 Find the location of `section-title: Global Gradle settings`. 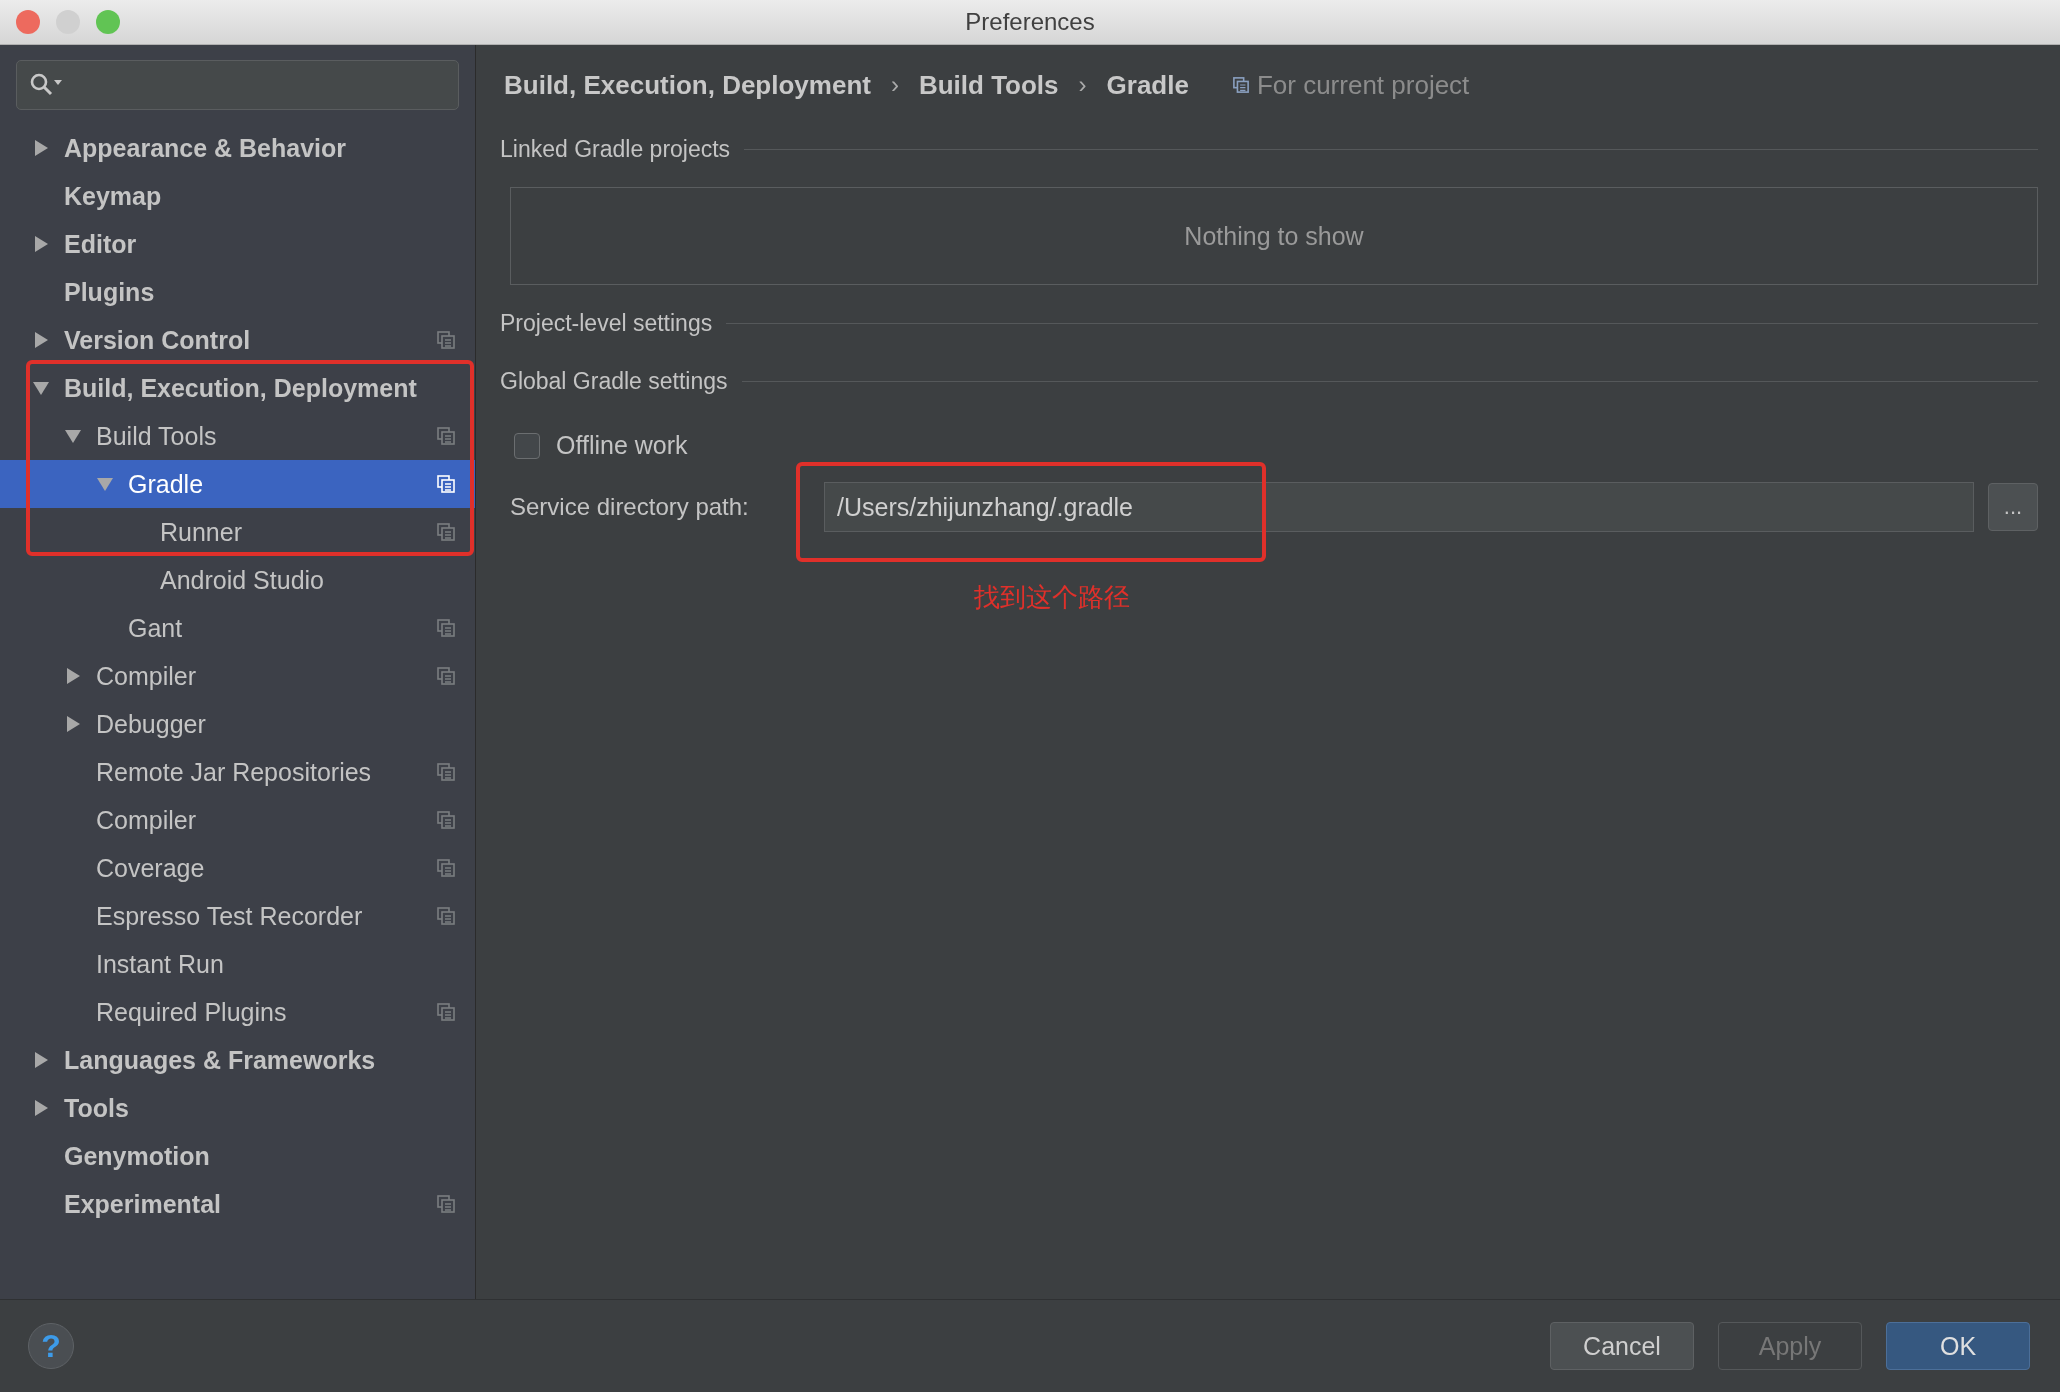

section-title: Global Gradle settings is located at coordinates (614, 381).